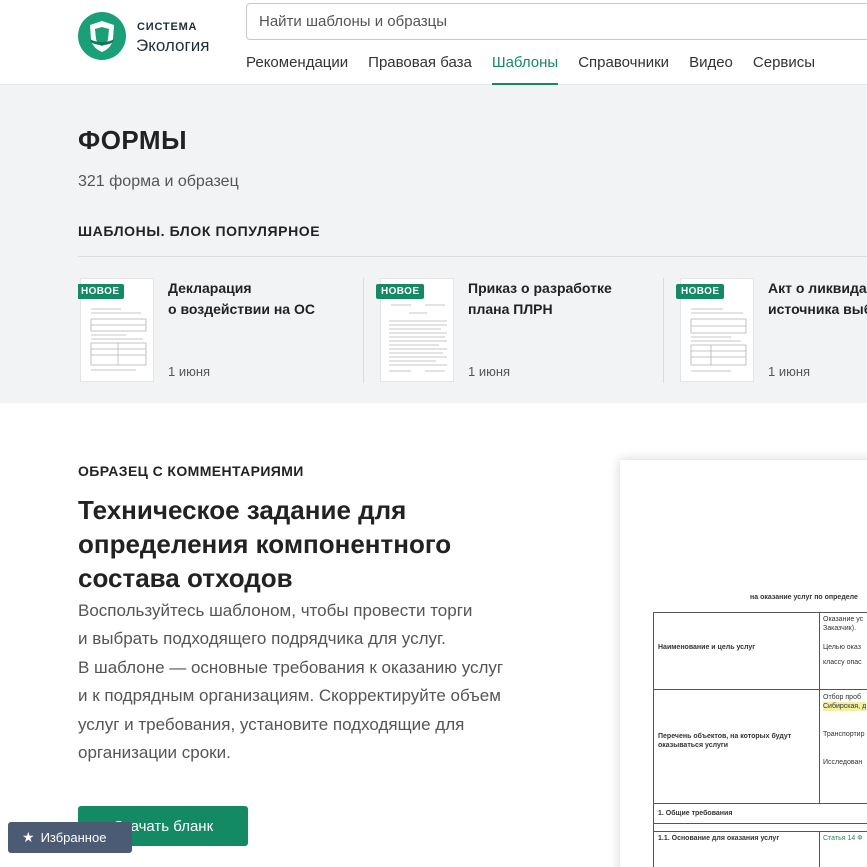 The width and height of the screenshot is (867, 867). Describe the element at coordinates (711, 68) in the screenshot. I see `nav-video: Видео` at that location.